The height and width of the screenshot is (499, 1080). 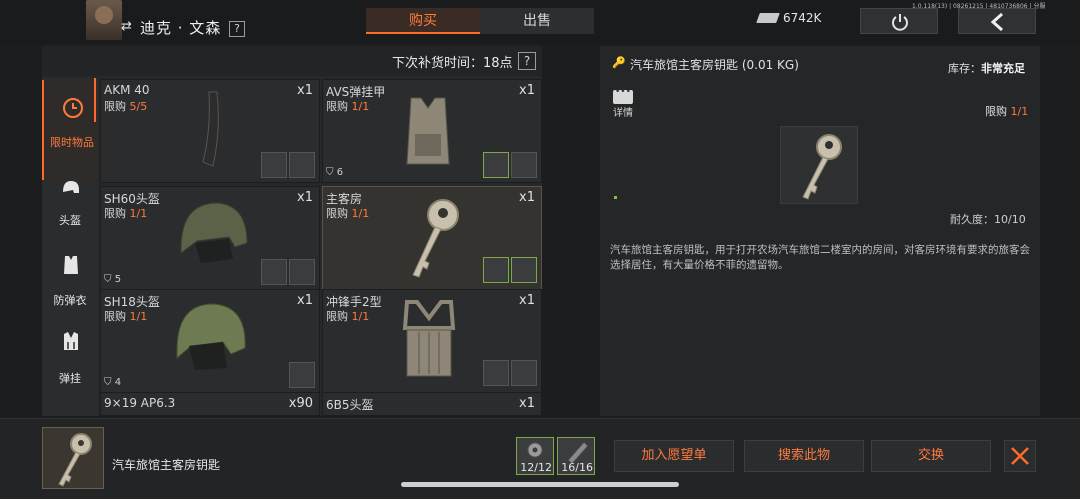 I want to click on selected-item-thumbnail, so click(x=73, y=458).